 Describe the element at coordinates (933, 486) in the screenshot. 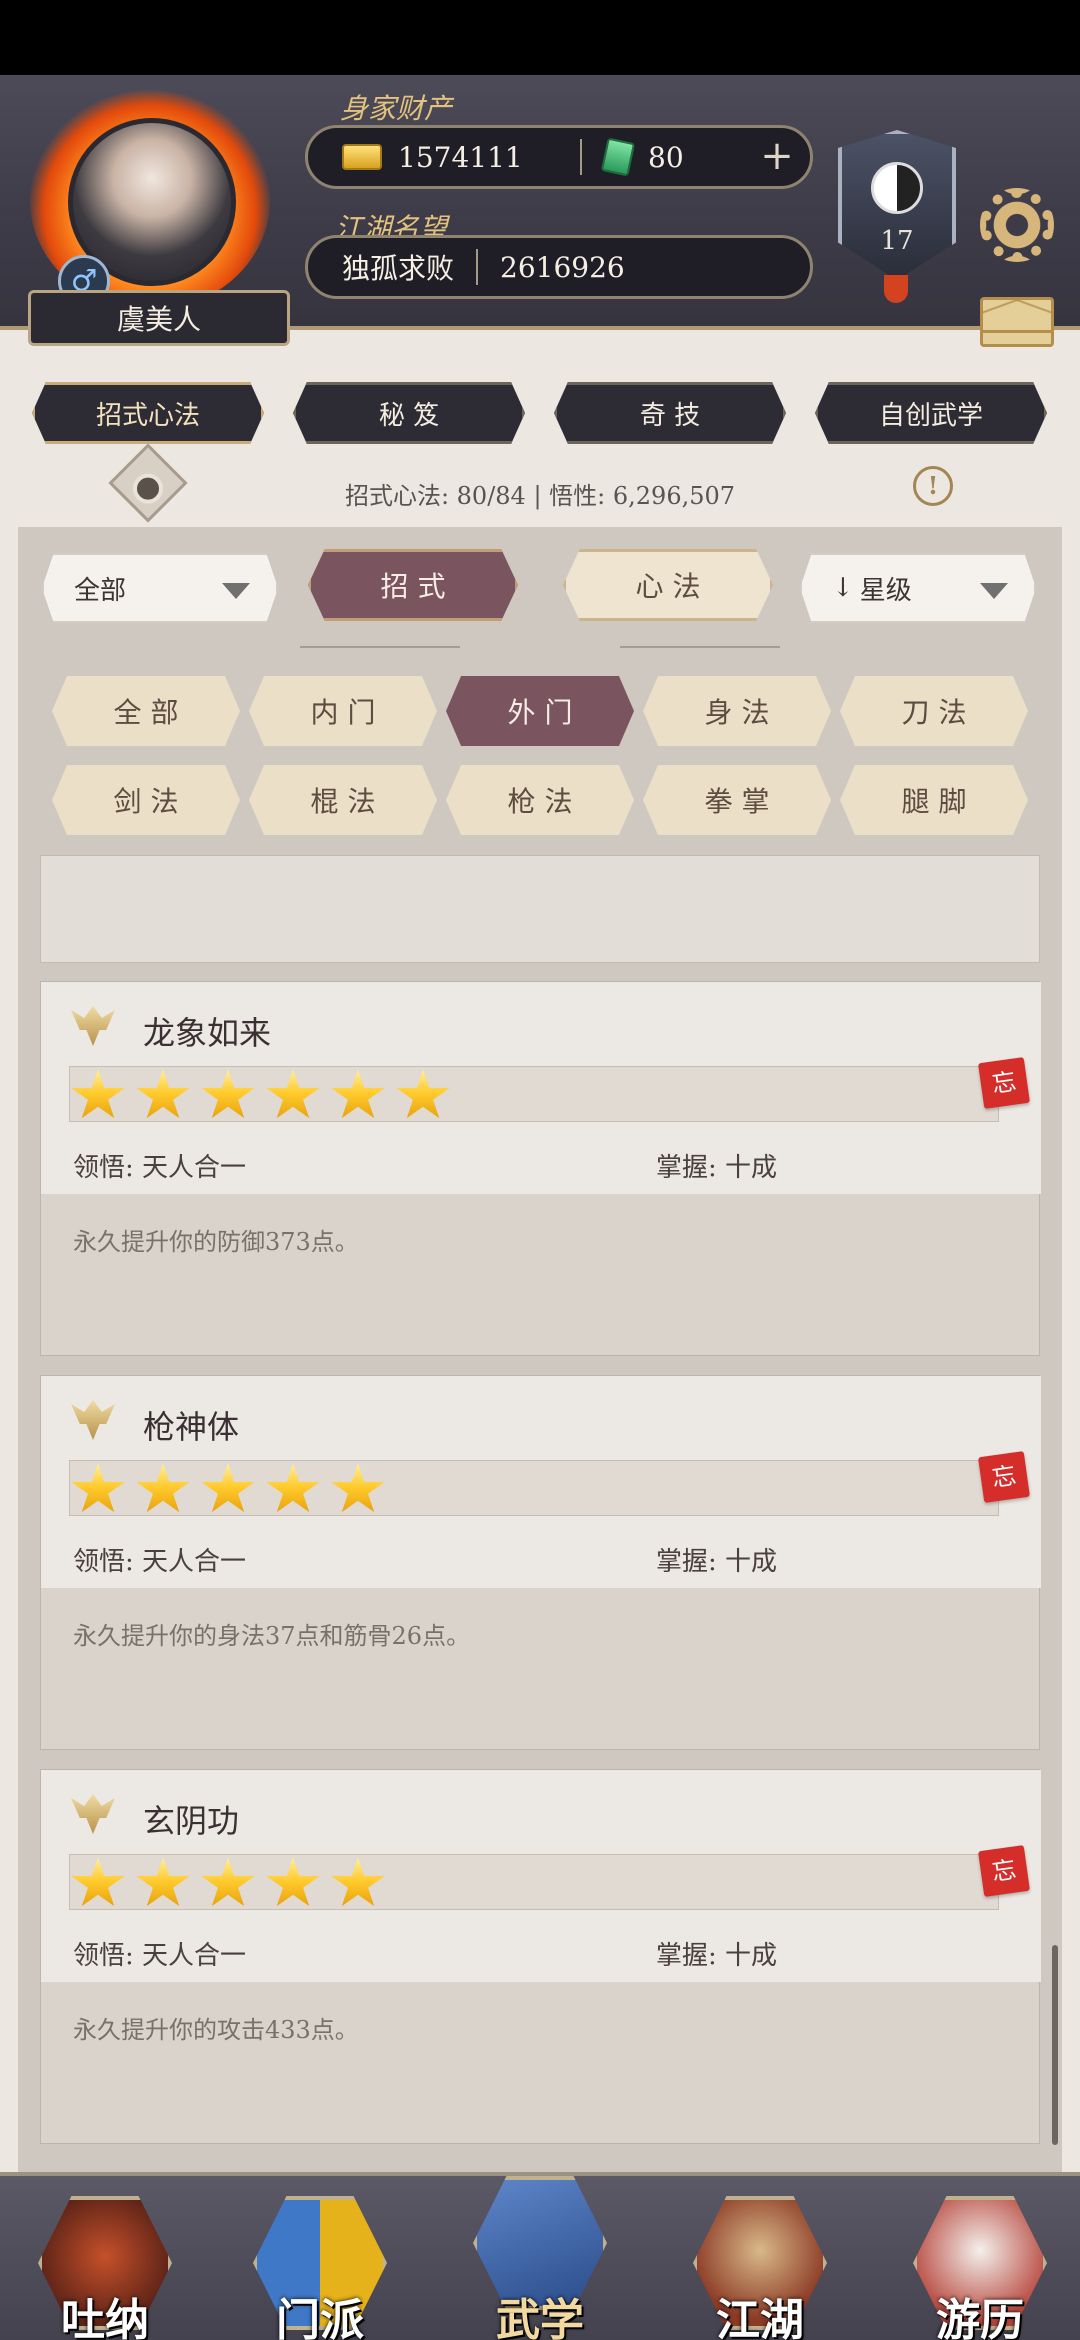

I see `info-icon: !` at that location.